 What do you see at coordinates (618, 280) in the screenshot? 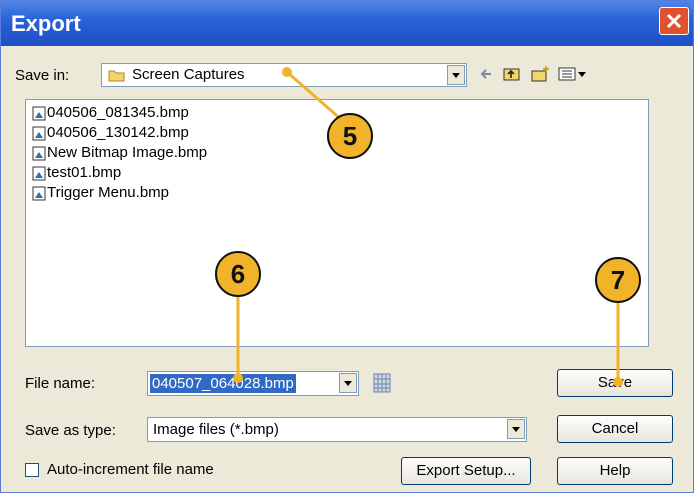
I see `callout-badge: 7` at bounding box center [618, 280].